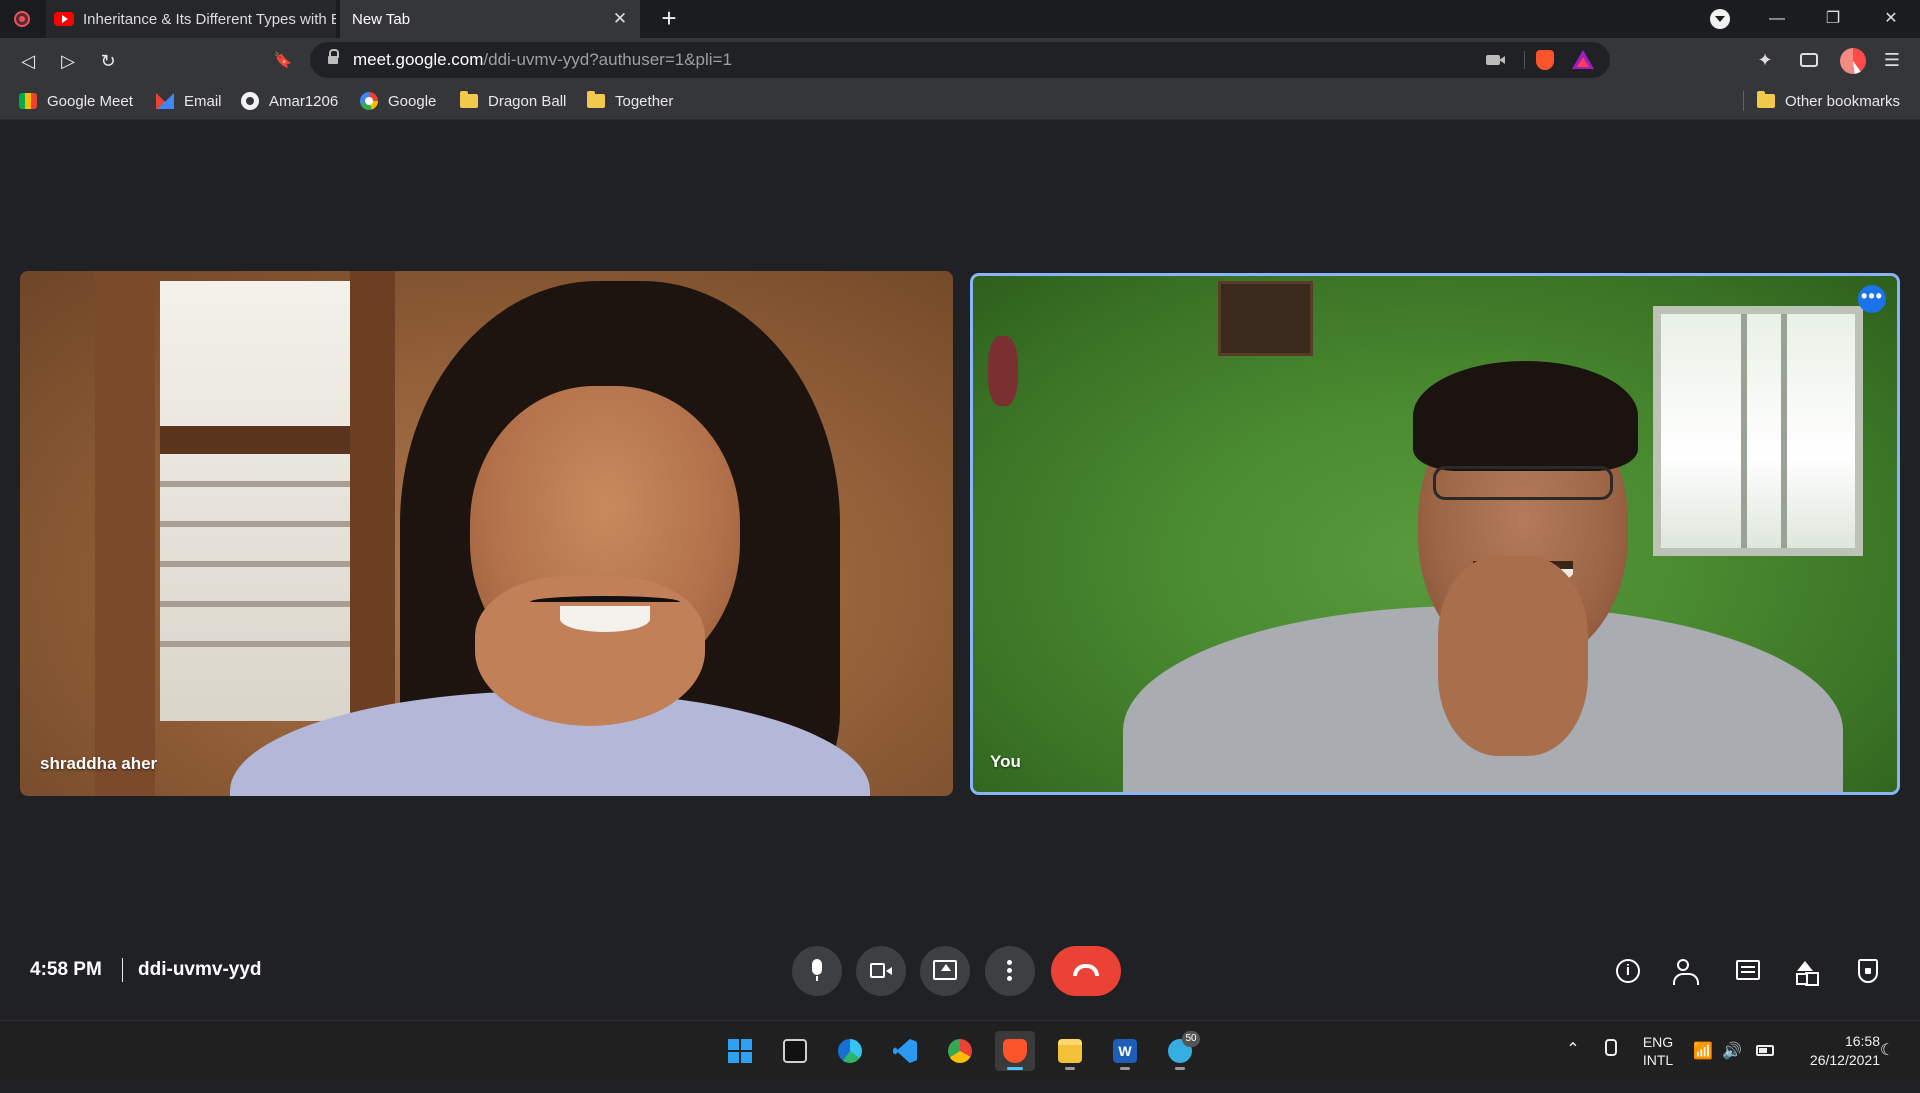 The height and width of the screenshot is (1093, 1920). What do you see at coordinates (1703, 1050) in the screenshot?
I see `wifi-icon: 📶` at bounding box center [1703, 1050].